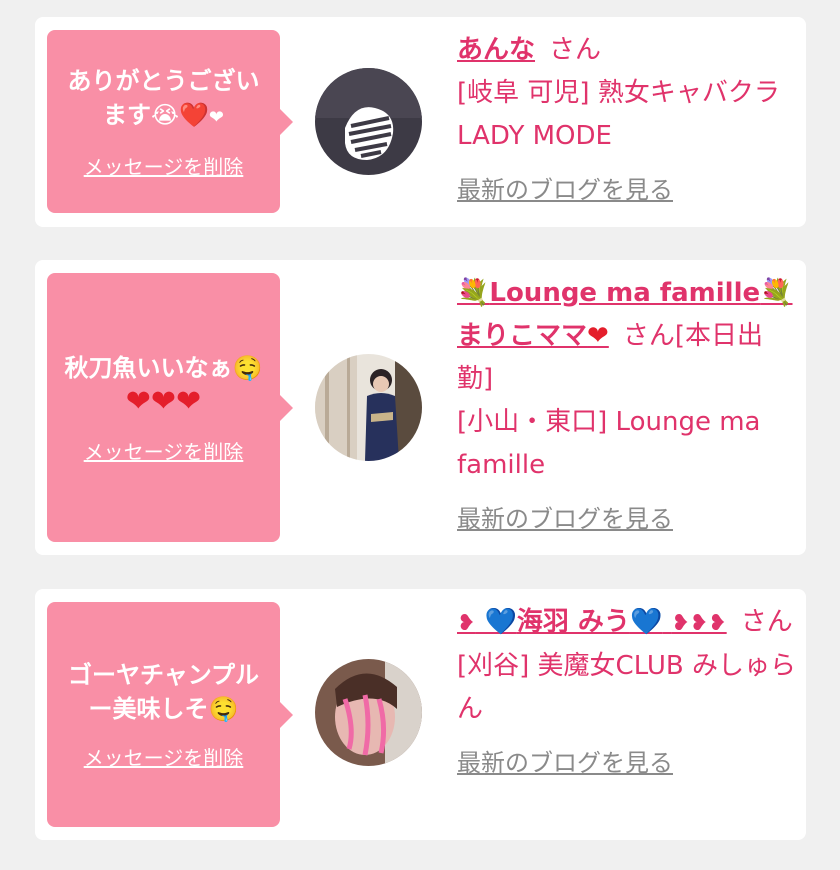 The width and height of the screenshot is (840, 870). I want to click on message-bubble: ありがとうございます😭❤️❤ メッセージを削除, so click(170, 121).